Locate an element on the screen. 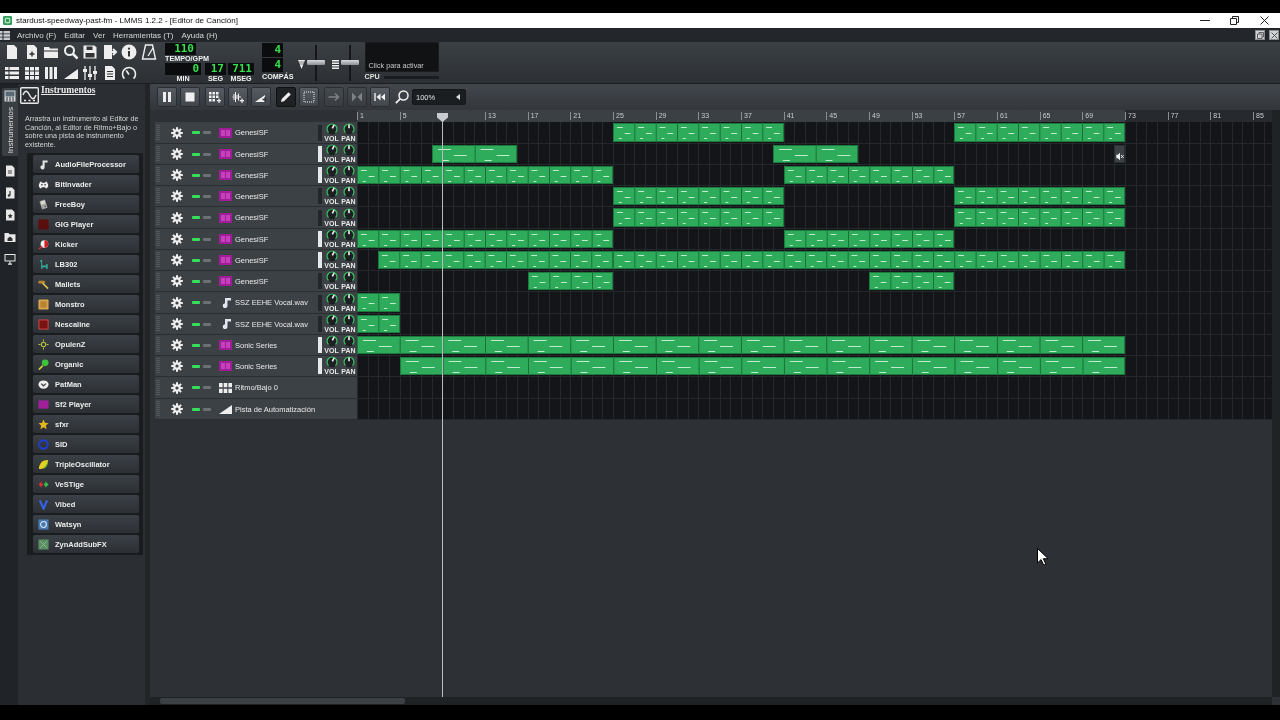  list-icon is located at coordinates (5, 35).